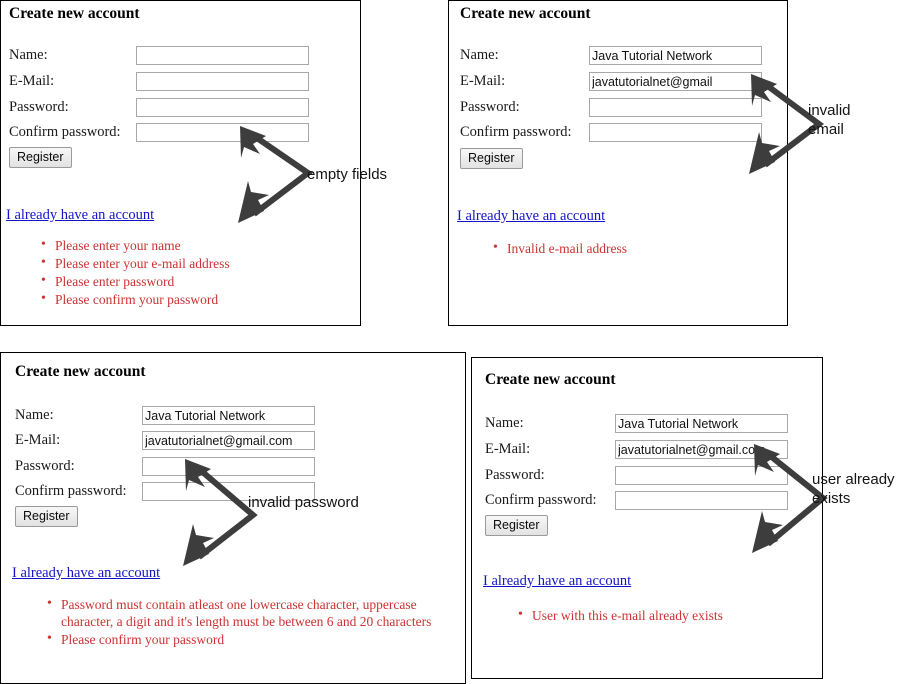 The height and width of the screenshot is (684, 917). Describe the element at coordinates (201, 245) in the screenshot. I see `error-item: Please enter your name` at that location.